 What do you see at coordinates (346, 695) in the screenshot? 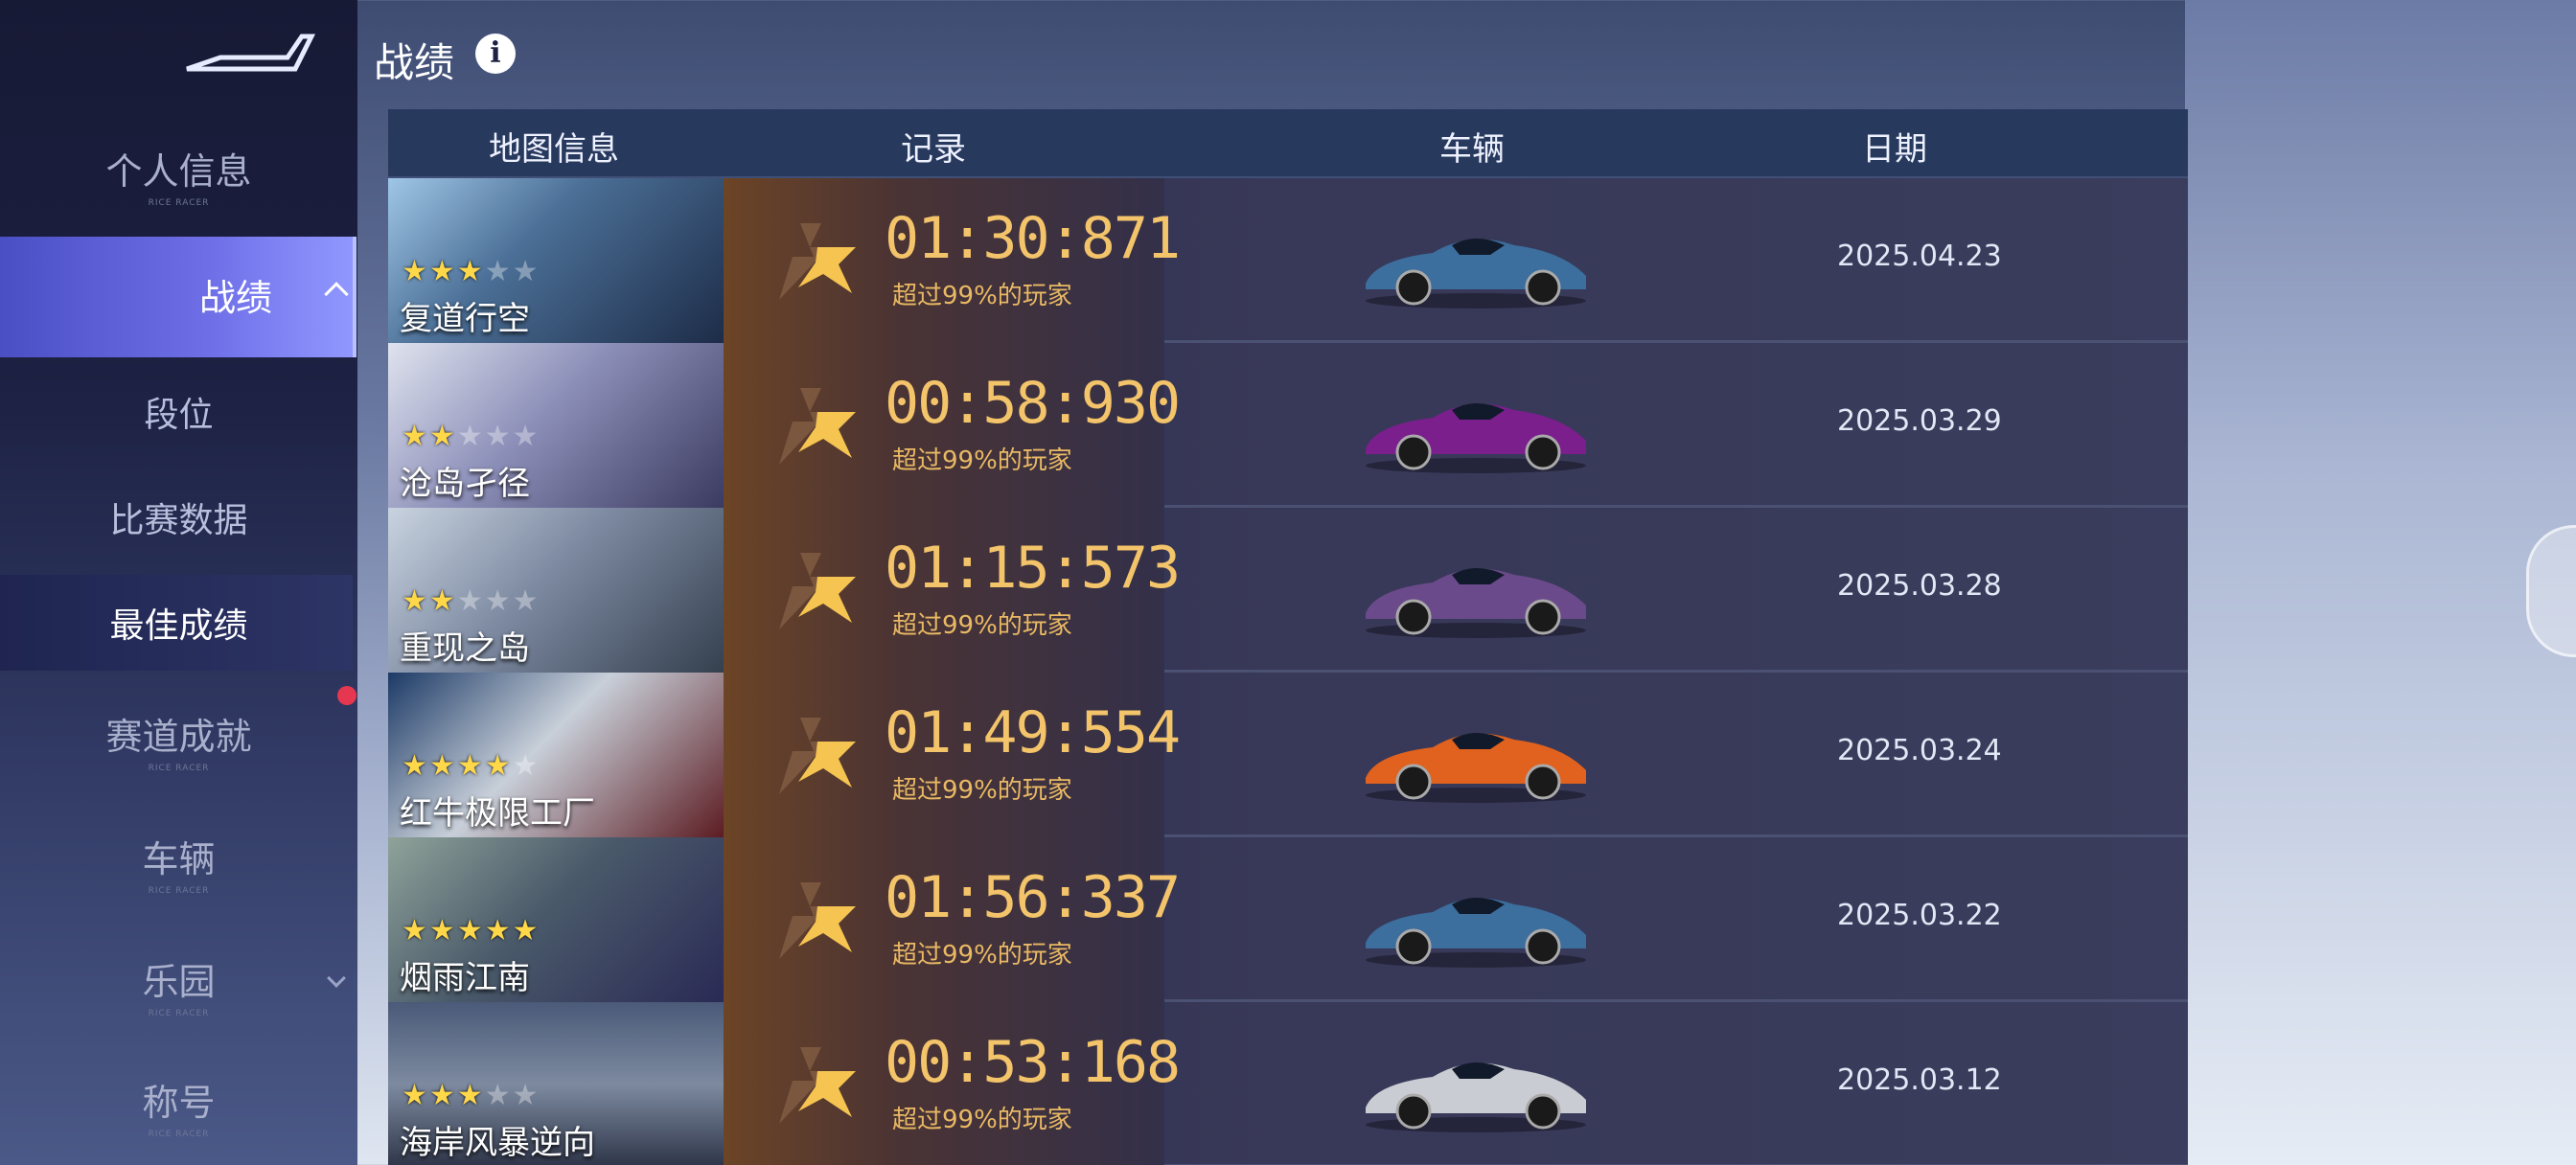
I see `notification-dot` at bounding box center [346, 695].